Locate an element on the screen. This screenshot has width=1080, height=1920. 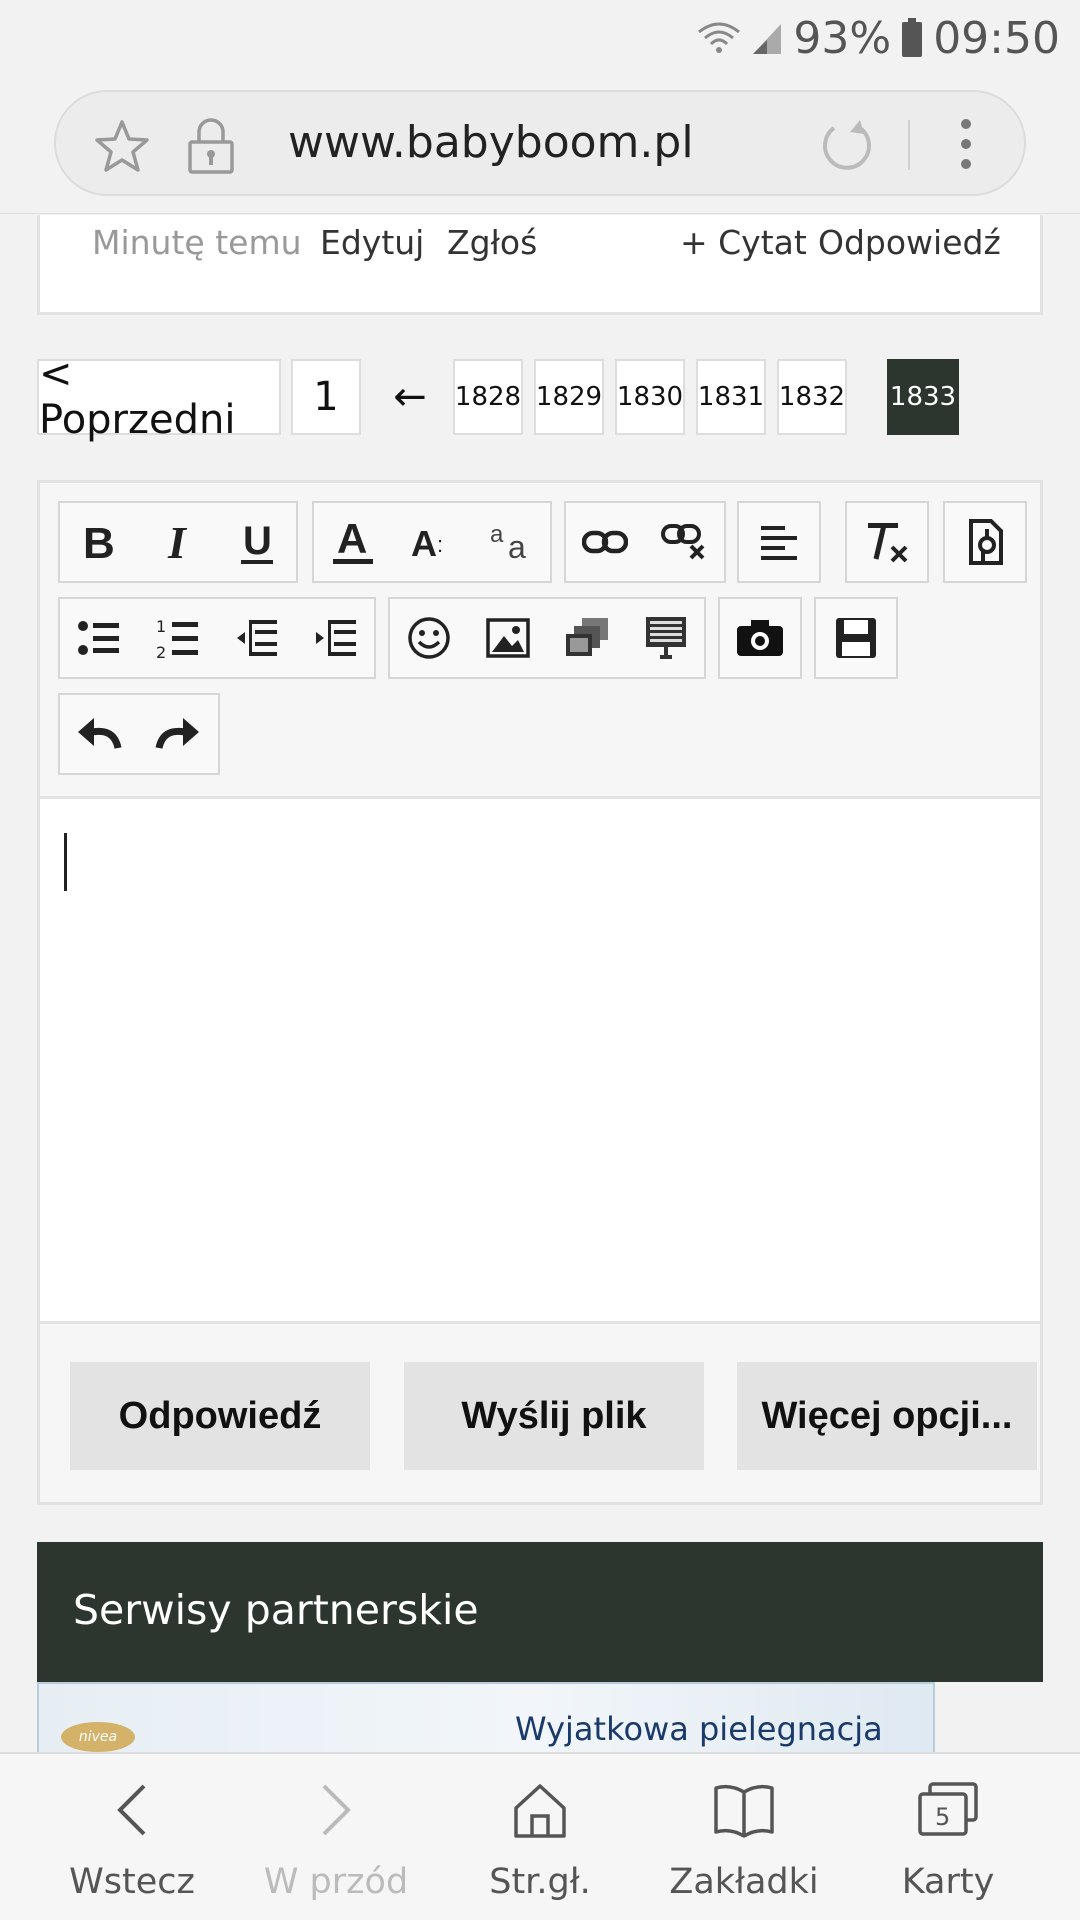
more-menu-icon is located at coordinates (966, 146).